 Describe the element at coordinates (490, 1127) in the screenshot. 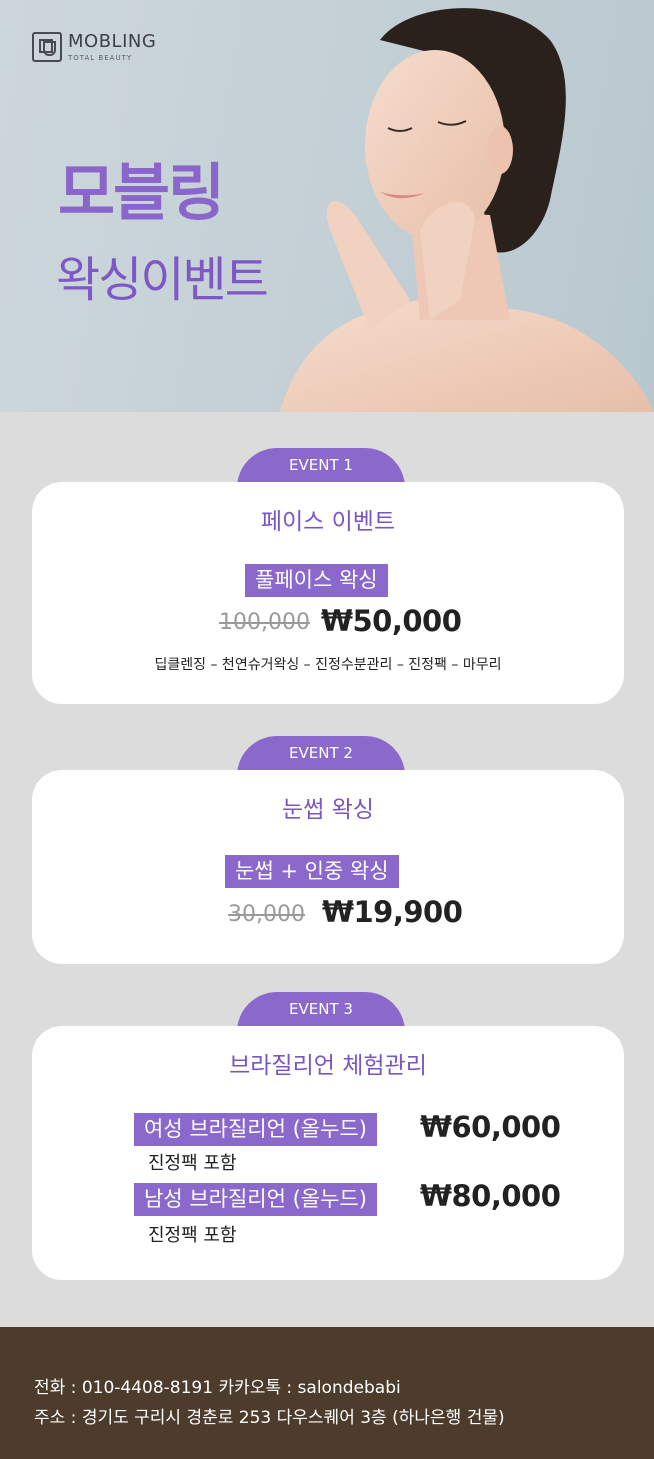

I see `event-3-item-price: ₩60,000` at that location.